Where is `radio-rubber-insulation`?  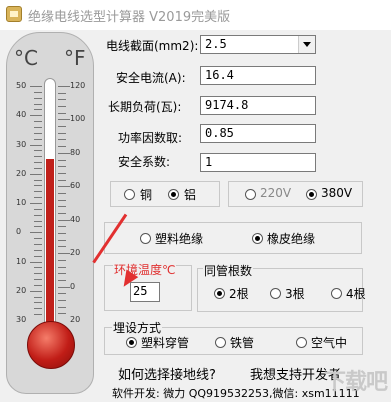 radio-rubber-insulation is located at coordinates (257, 238).